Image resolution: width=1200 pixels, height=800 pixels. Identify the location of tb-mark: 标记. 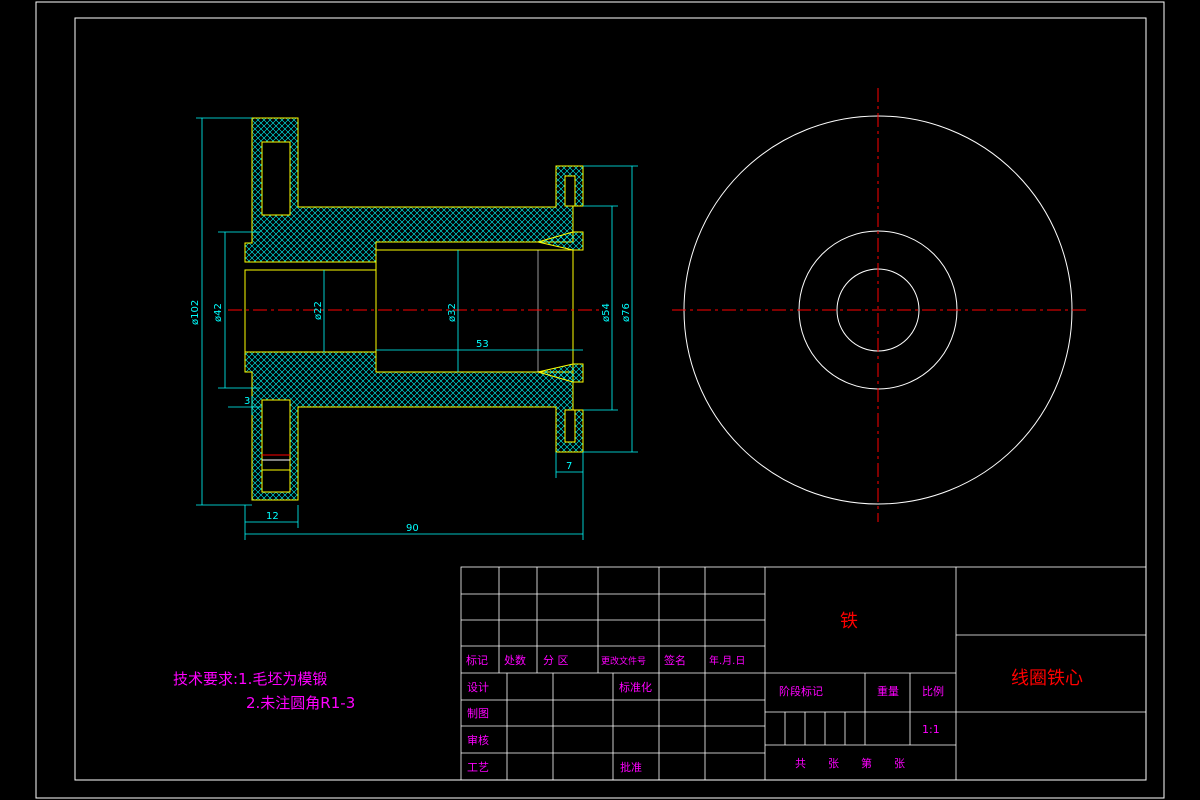
(477, 660).